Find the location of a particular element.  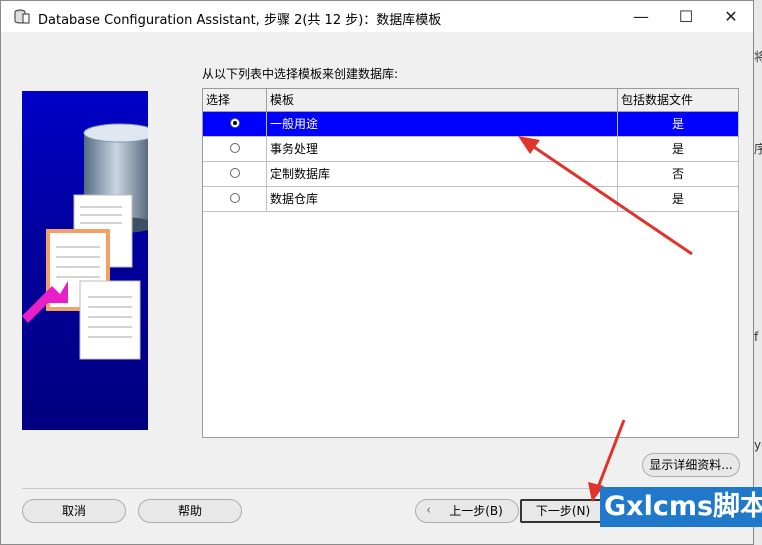

site-watermark: Gxlcms脚本 is located at coordinates (681, 507).